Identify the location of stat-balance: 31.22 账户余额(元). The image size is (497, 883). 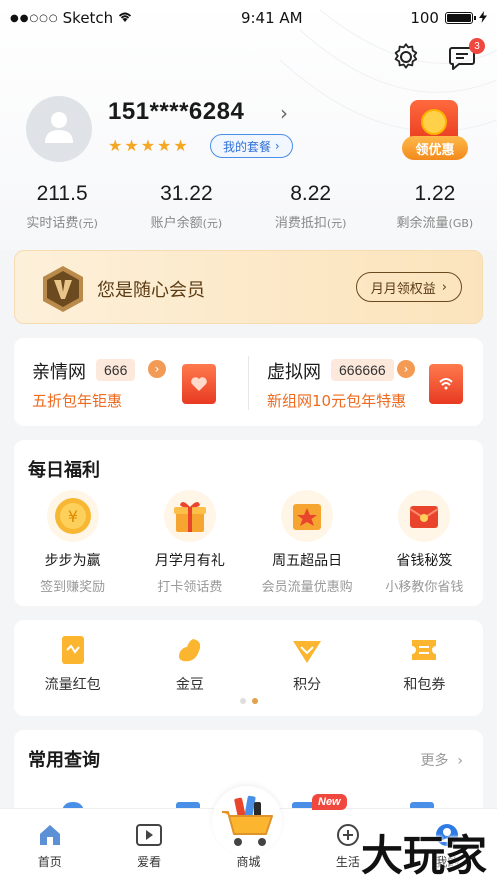
(186, 206).